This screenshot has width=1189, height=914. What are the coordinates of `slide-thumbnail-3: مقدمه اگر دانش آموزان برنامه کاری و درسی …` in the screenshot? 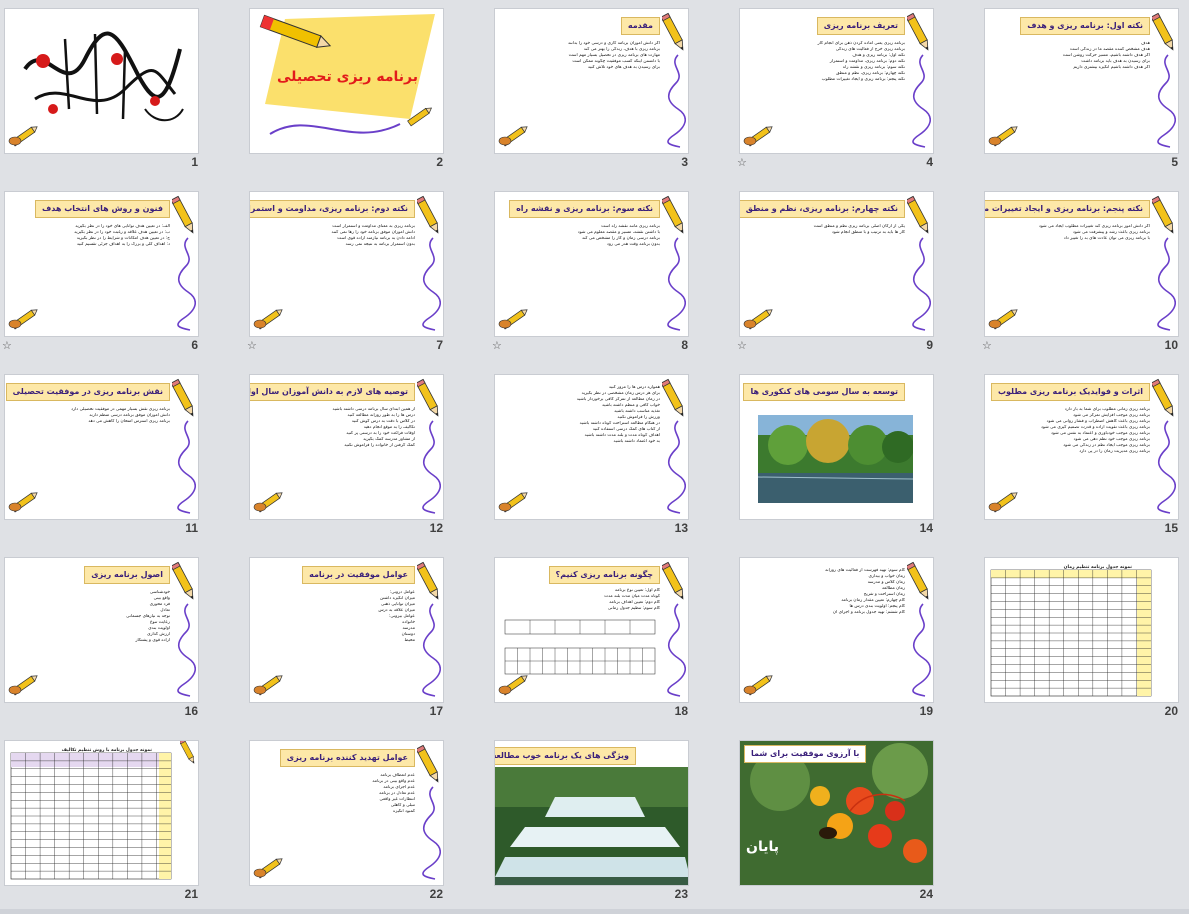 It's located at (590, 87).